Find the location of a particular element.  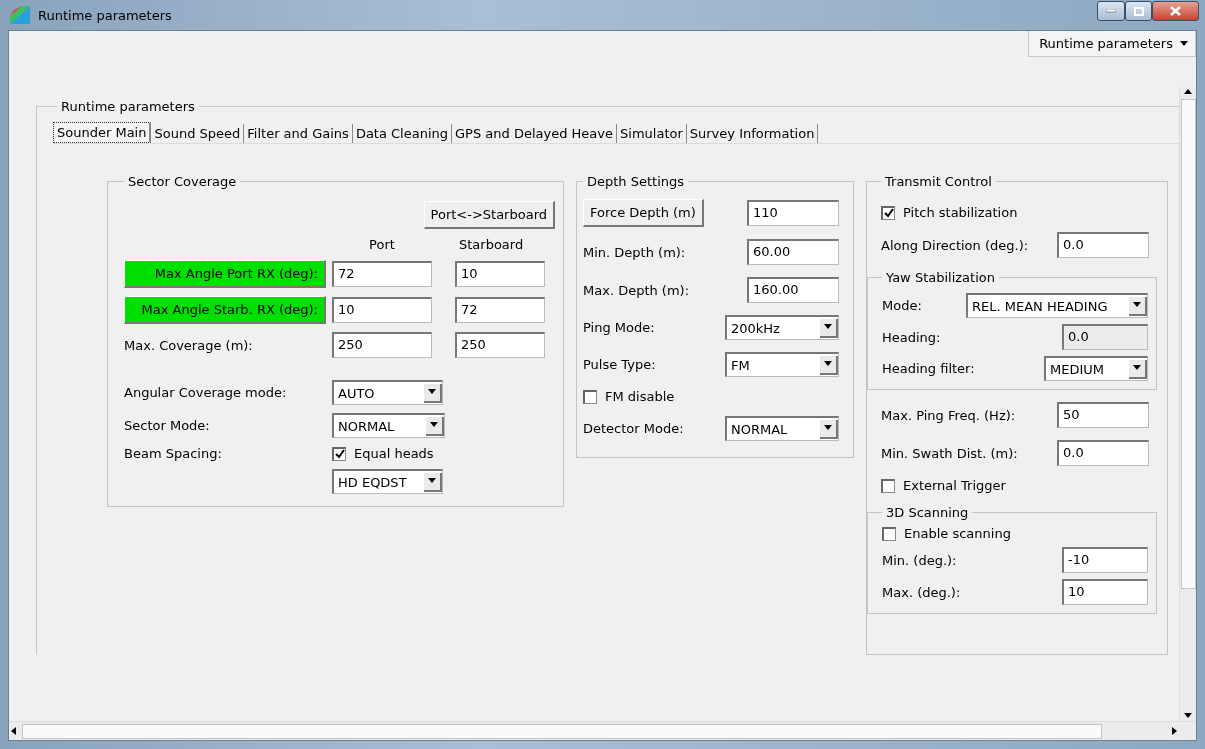

dropdown: MEDIUM is located at coordinates (1096, 368).